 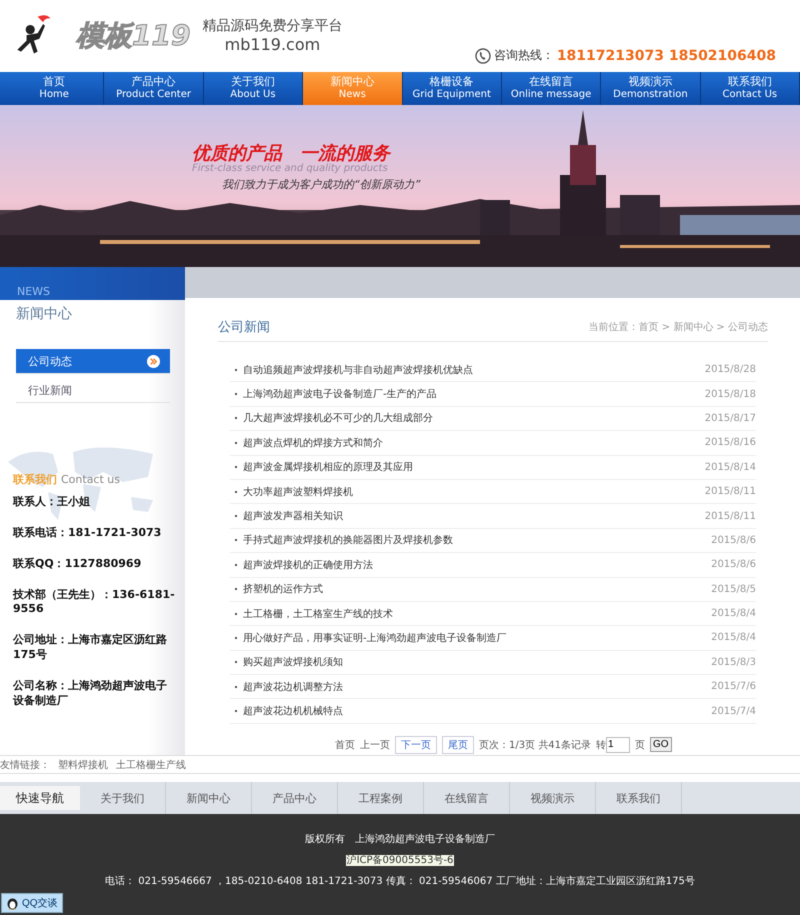 What do you see at coordinates (244, 327) in the screenshot?
I see `section-title: 公司新闻` at bounding box center [244, 327].